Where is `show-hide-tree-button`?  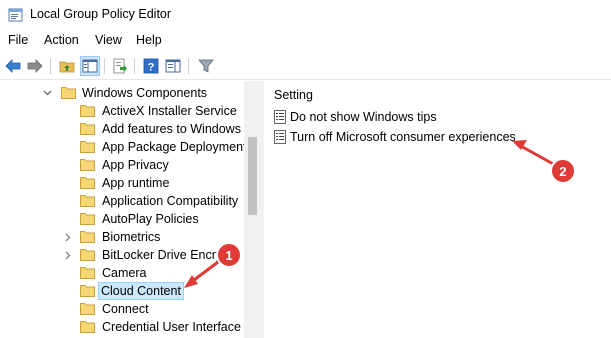 show-hide-tree-button is located at coordinates (90, 66).